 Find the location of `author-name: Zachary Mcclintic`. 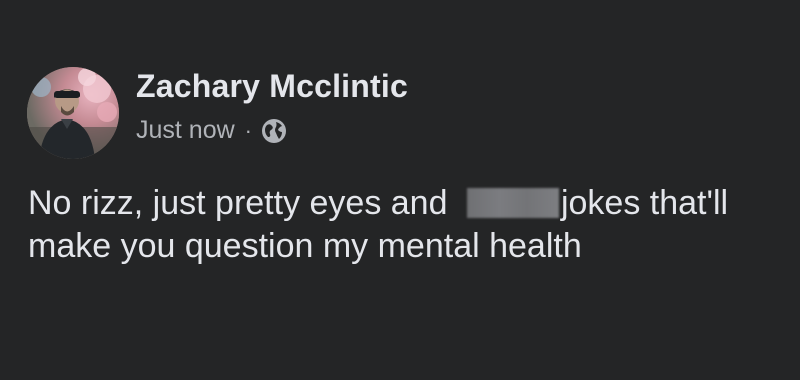

author-name: Zachary Mcclintic is located at coordinates (272, 86).